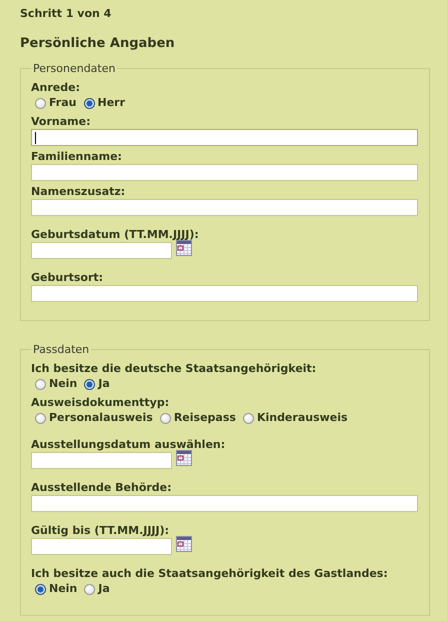  I want to click on step-indicator: Schritt 1 von 4, so click(66, 14).